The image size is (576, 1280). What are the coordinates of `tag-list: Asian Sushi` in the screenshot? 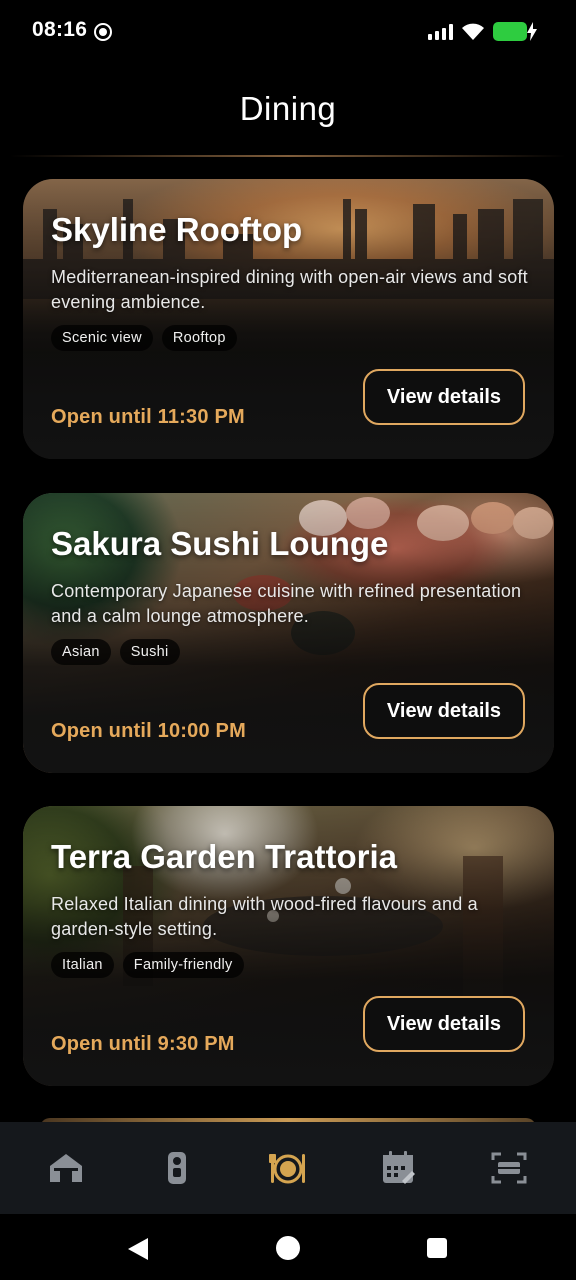 It's located at (115, 652).